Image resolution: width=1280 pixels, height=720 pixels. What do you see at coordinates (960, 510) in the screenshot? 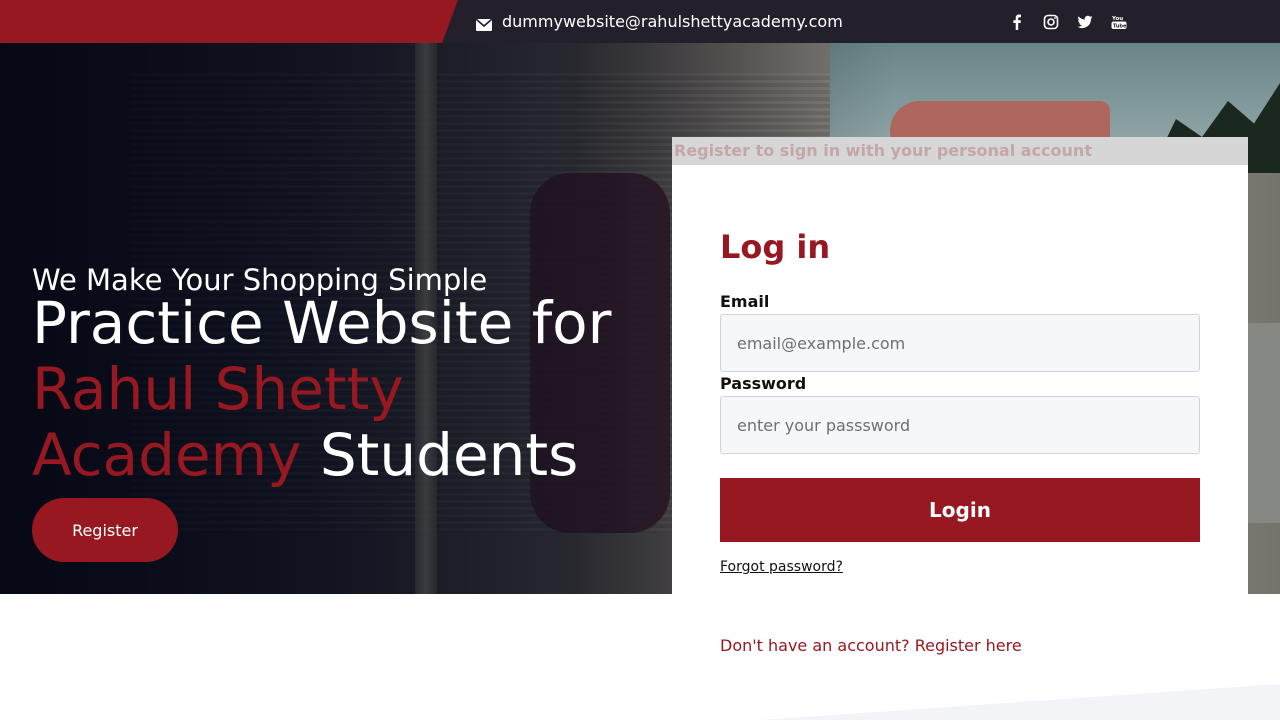
I see `login-button: Login` at bounding box center [960, 510].